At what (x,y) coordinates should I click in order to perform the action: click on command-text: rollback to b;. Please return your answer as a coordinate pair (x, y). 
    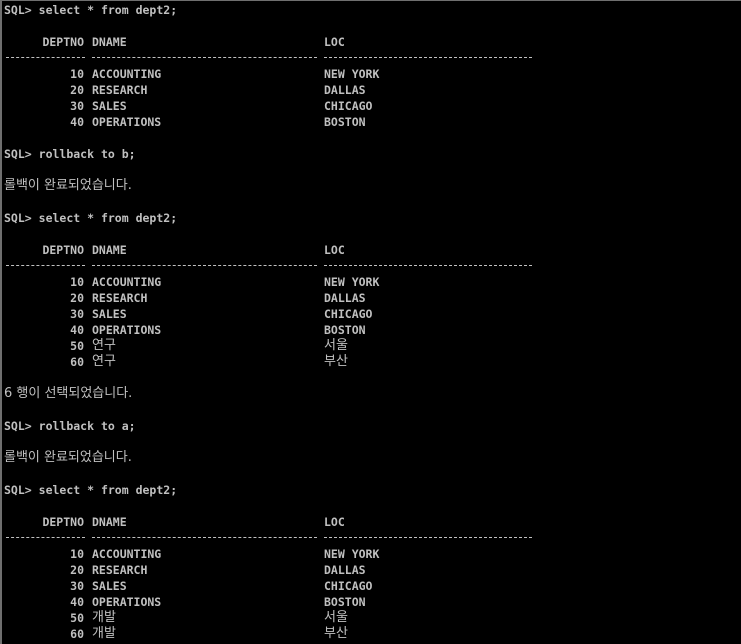
    Looking at the image, I should click on (87, 154).